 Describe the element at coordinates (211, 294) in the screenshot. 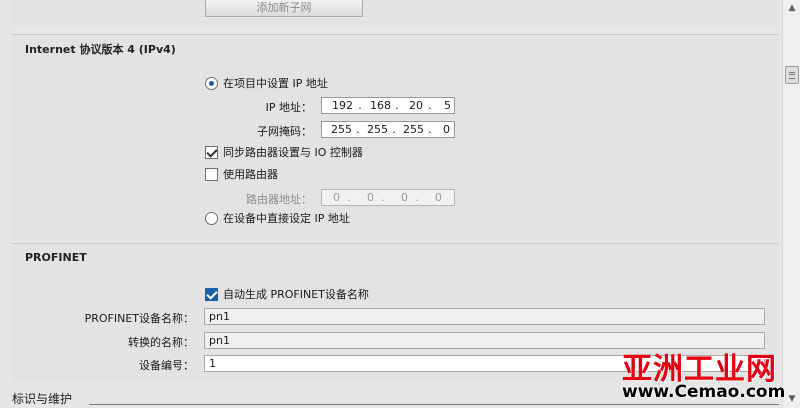

I see `auto-generate-name-checkbox` at that location.